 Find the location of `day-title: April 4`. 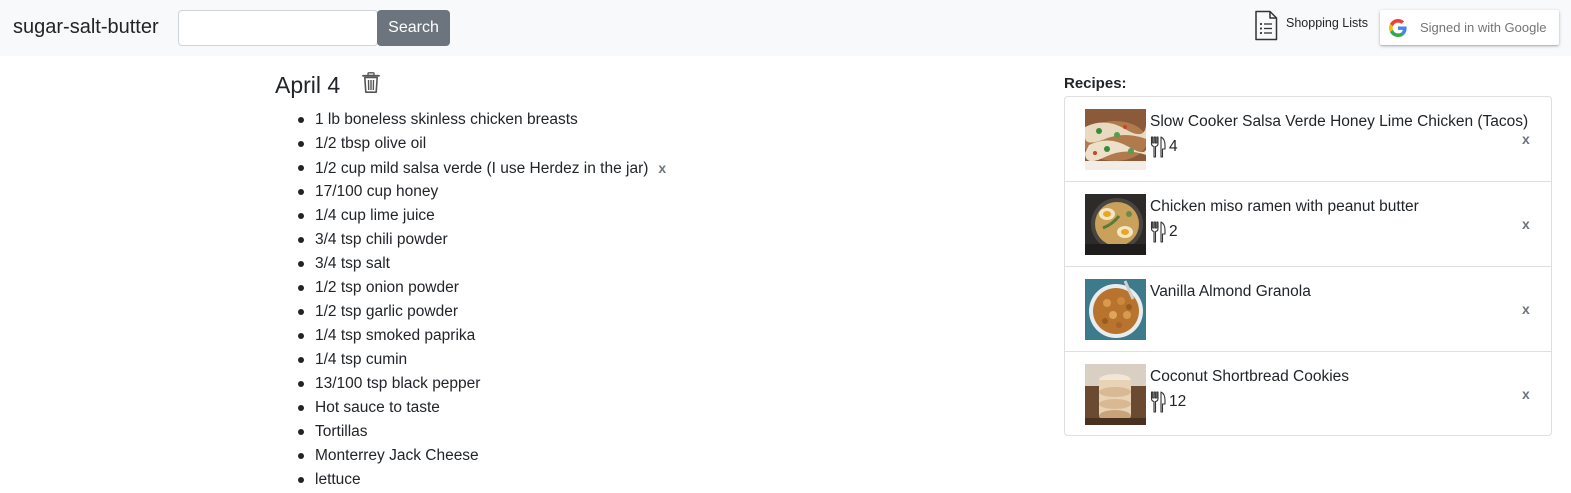

day-title: April 4 is located at coordinates (308, 85).